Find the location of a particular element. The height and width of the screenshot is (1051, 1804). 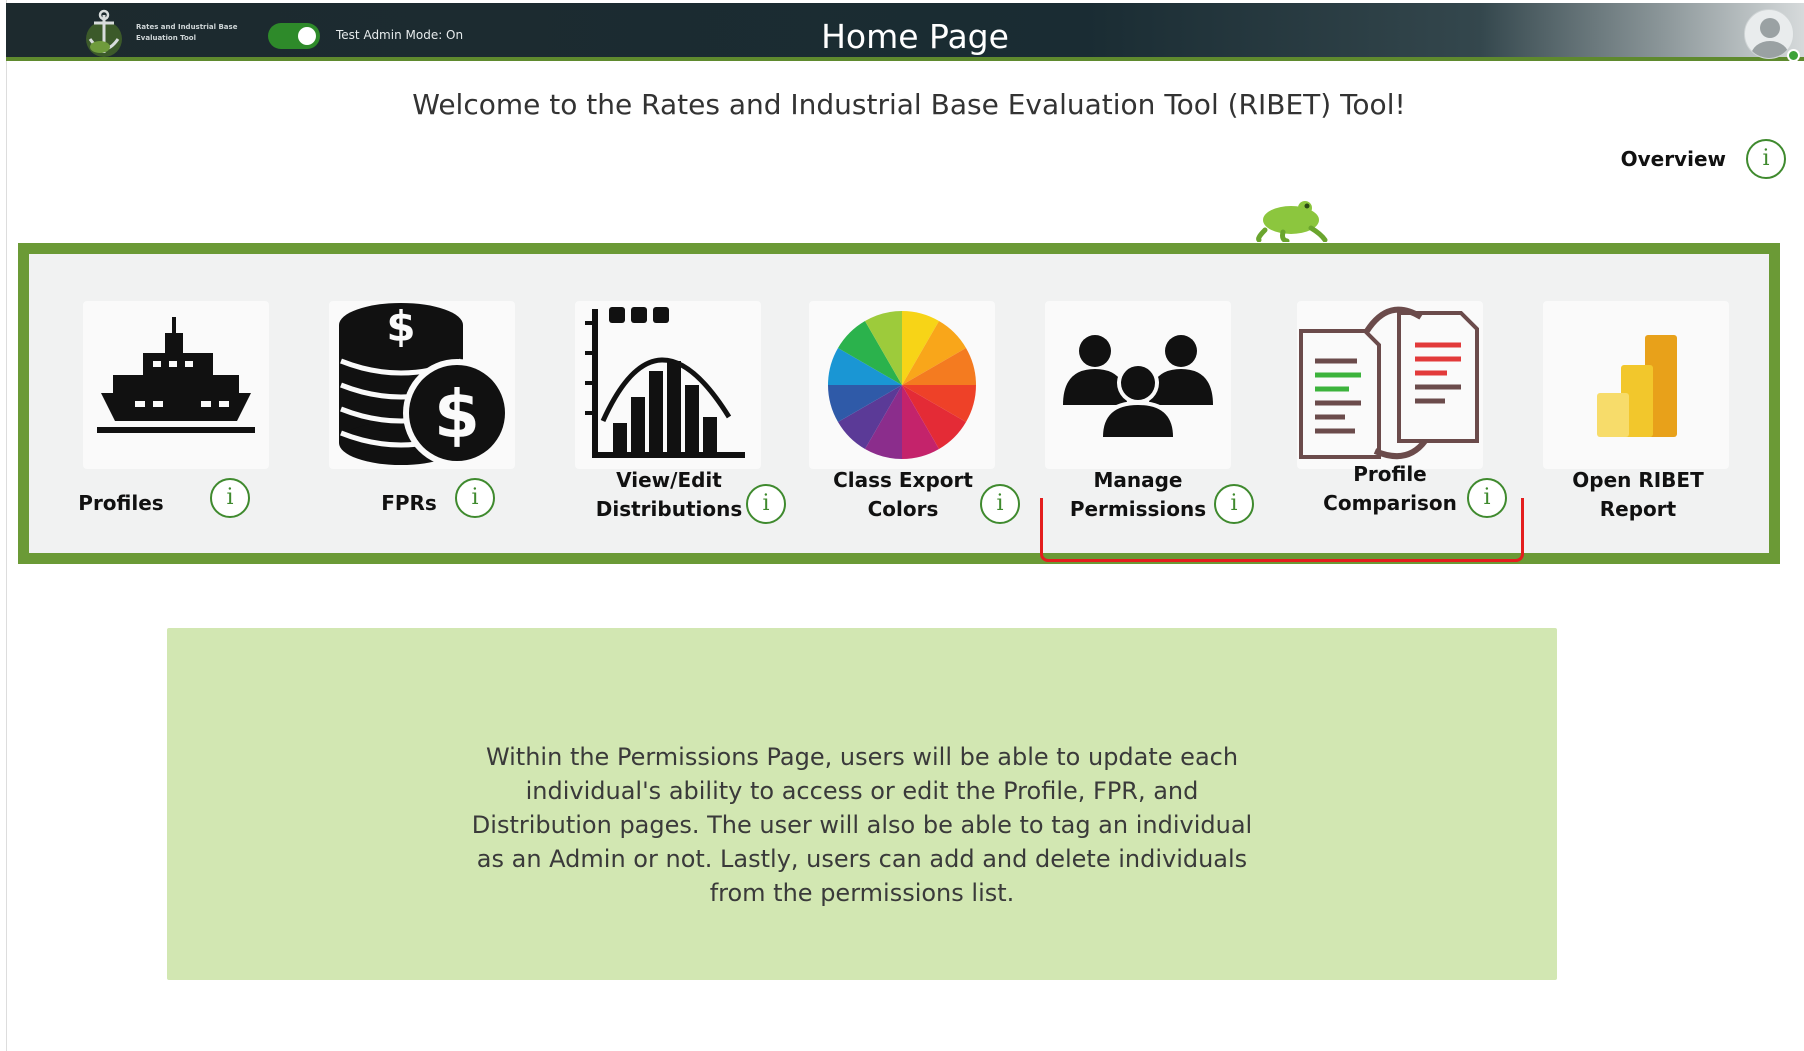

export-colors-tile is located at coordinates (902, 385).